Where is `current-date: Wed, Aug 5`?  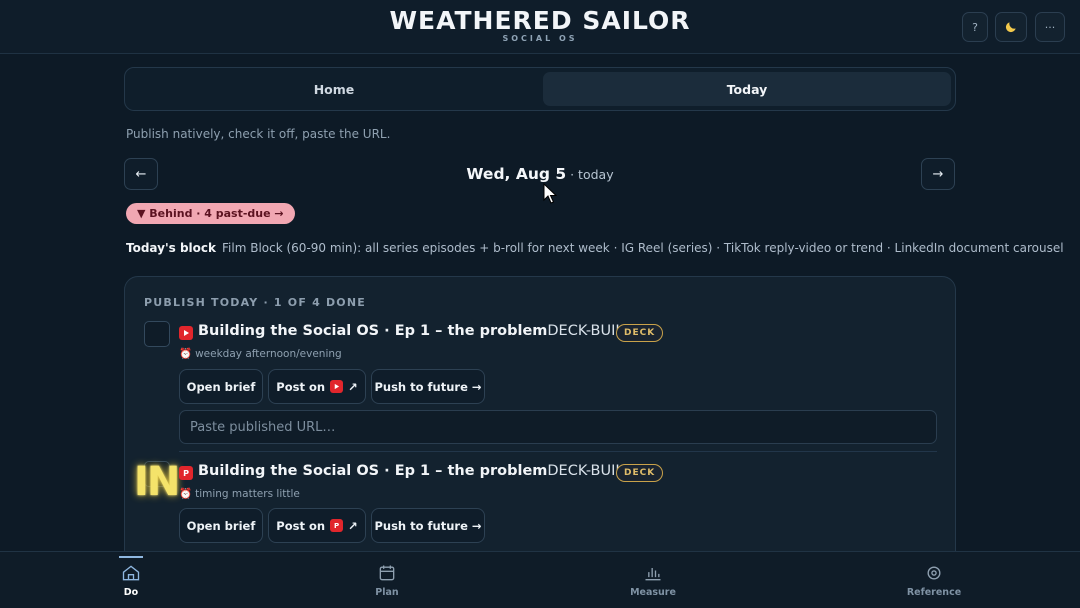
current-date: Wed, Aug 5 is located at coordinates (516, 174).